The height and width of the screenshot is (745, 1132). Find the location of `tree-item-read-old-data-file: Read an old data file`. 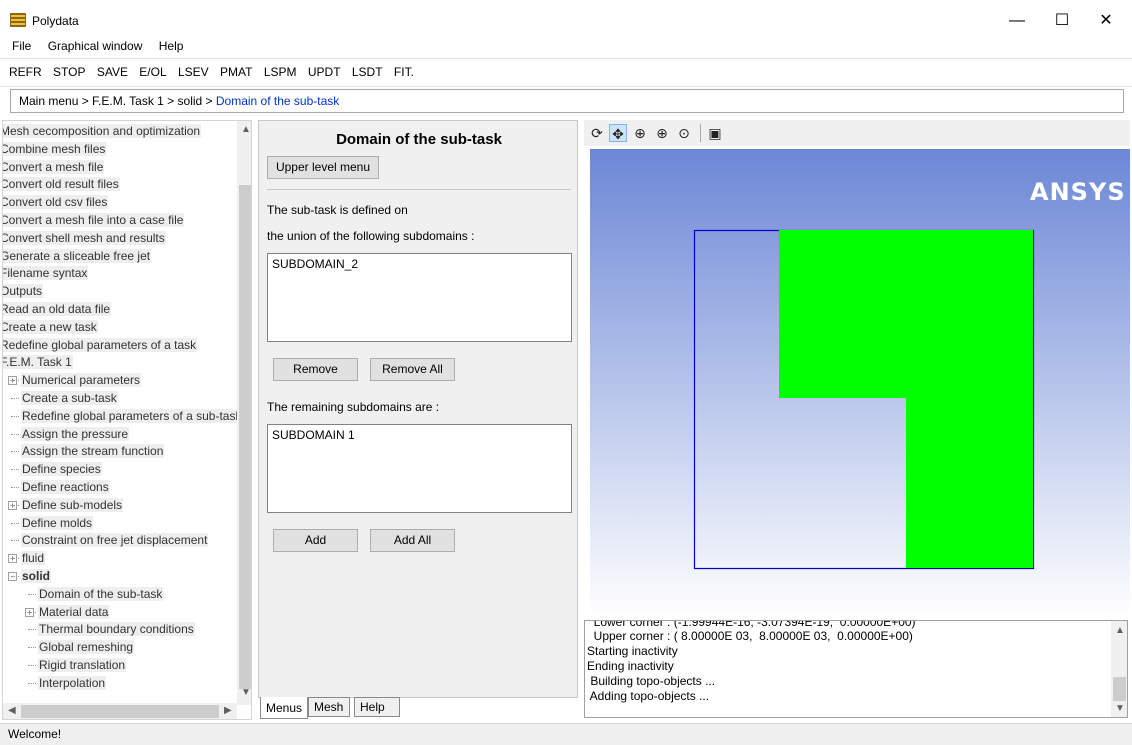

tree-item-read-old-data-file: Read an old data file is located at coordinates (57, 310).